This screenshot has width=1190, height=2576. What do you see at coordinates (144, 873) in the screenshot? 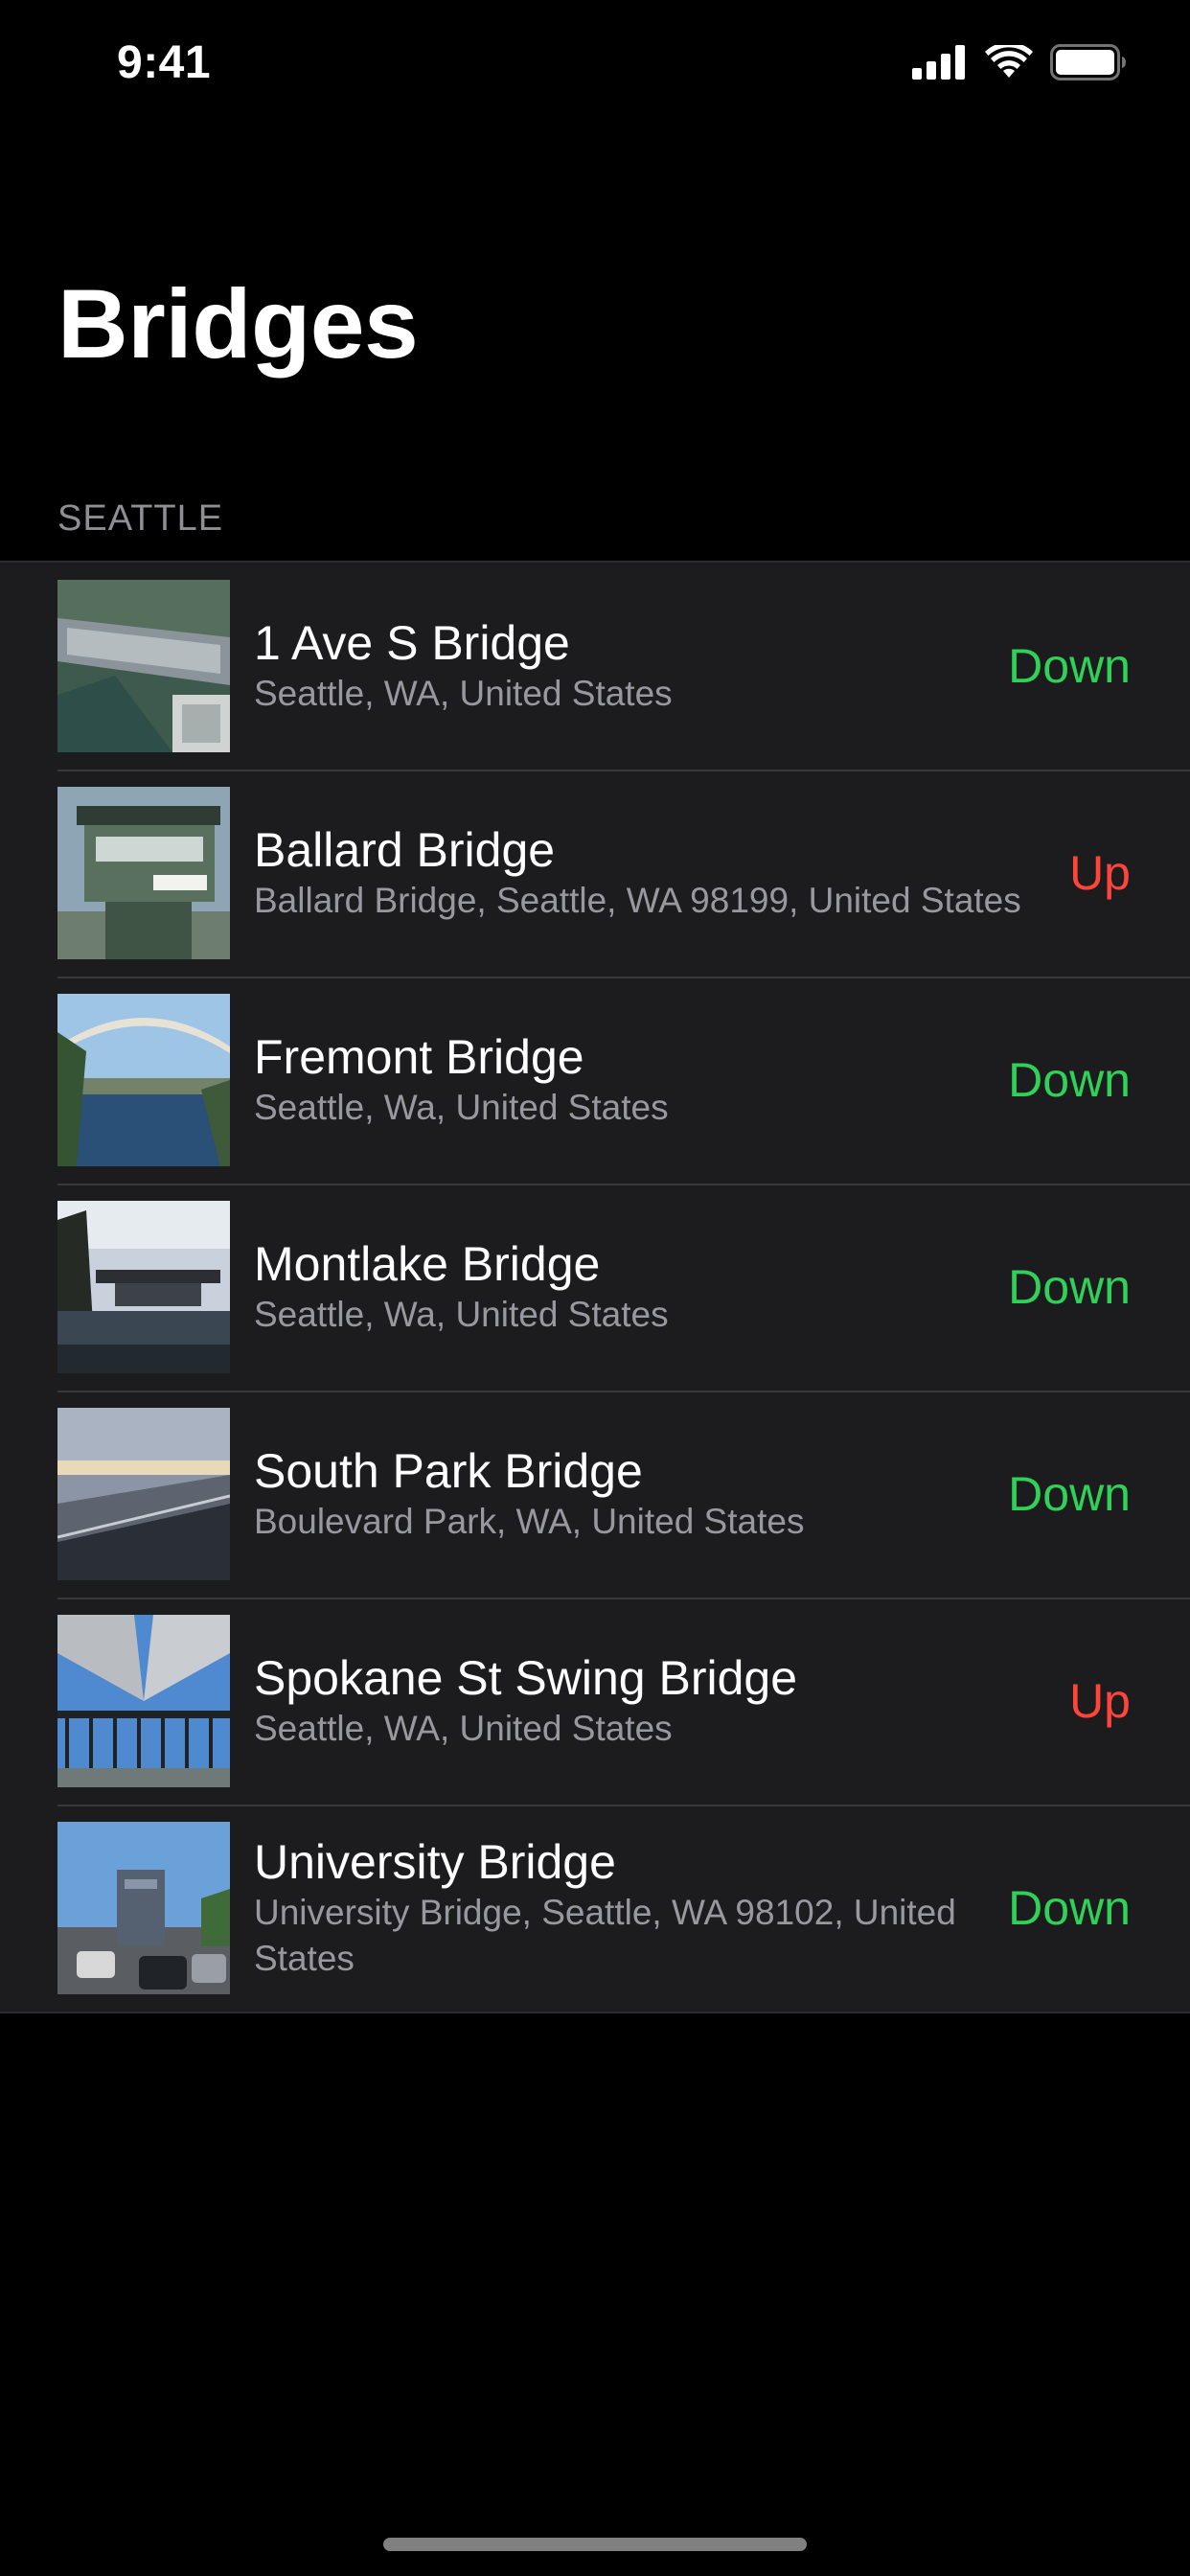
I see `bridge-tower-thumbnail` at bounding box center [144, 873].